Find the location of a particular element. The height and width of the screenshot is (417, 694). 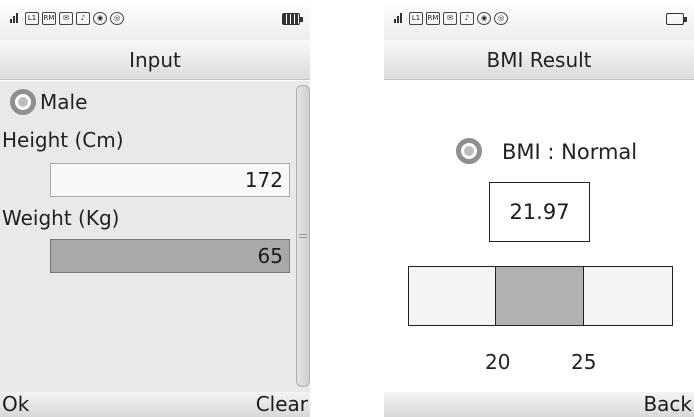

scroll-grip-icon is located at coordinates (303, 236).